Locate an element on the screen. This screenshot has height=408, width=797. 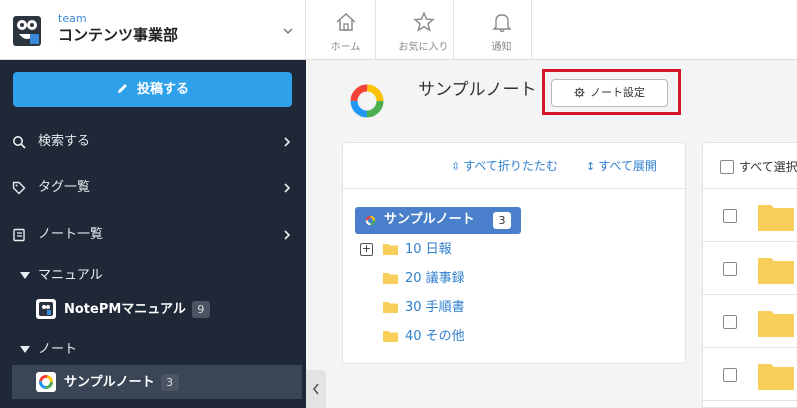
star-icon is located at coordinates (424, 21).